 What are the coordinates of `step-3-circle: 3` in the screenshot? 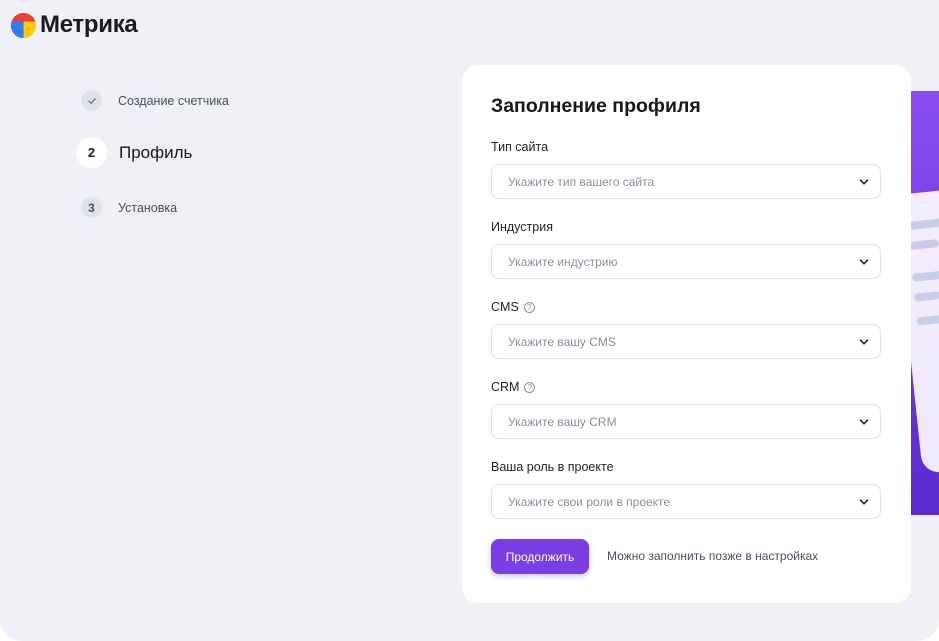 It's located at (91, 207).